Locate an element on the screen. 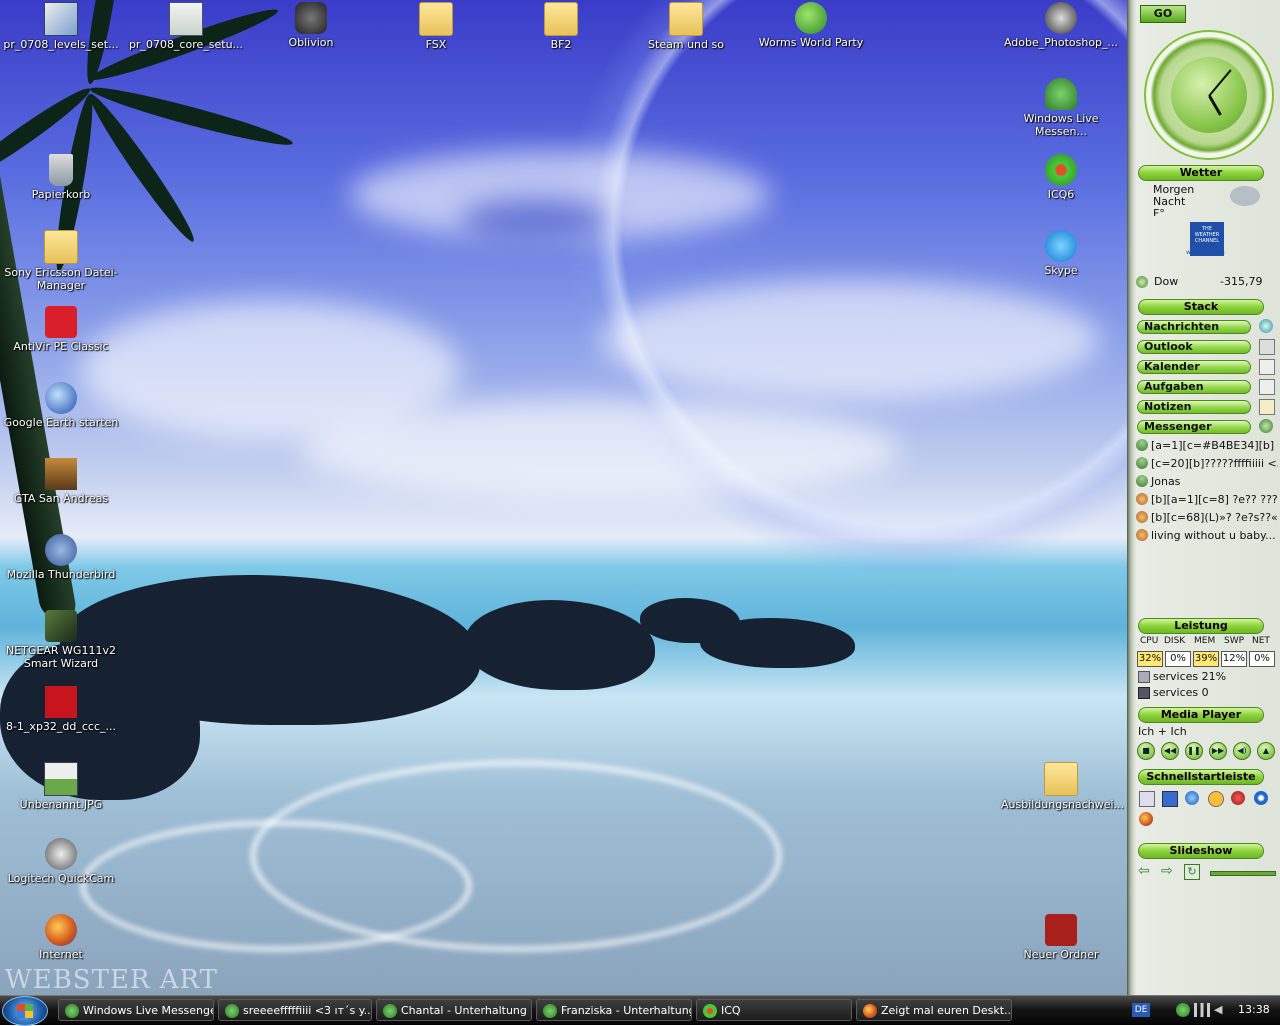 The image size is (1280, 1026). messenger-contact: [c=20][b]?????ffffiiiii <3 [/ is located at coordinates (1207, 463).